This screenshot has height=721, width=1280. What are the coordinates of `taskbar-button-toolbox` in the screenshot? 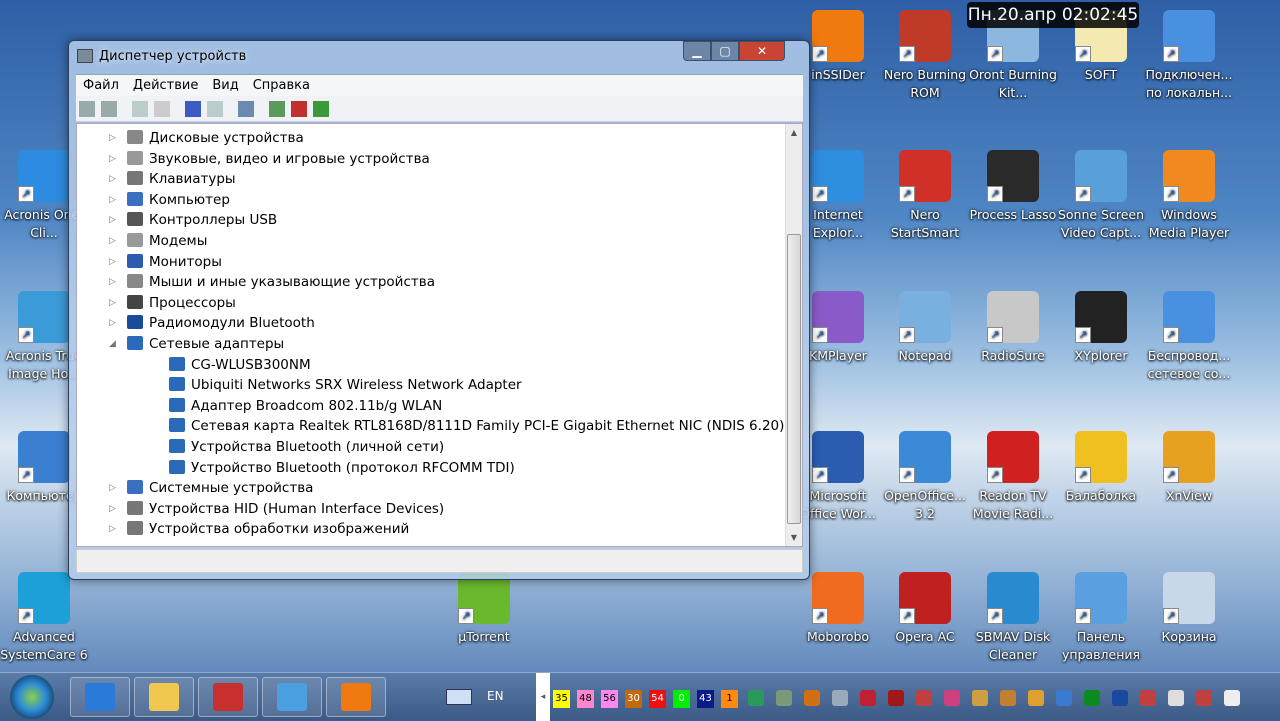 It's located at (228, 697).